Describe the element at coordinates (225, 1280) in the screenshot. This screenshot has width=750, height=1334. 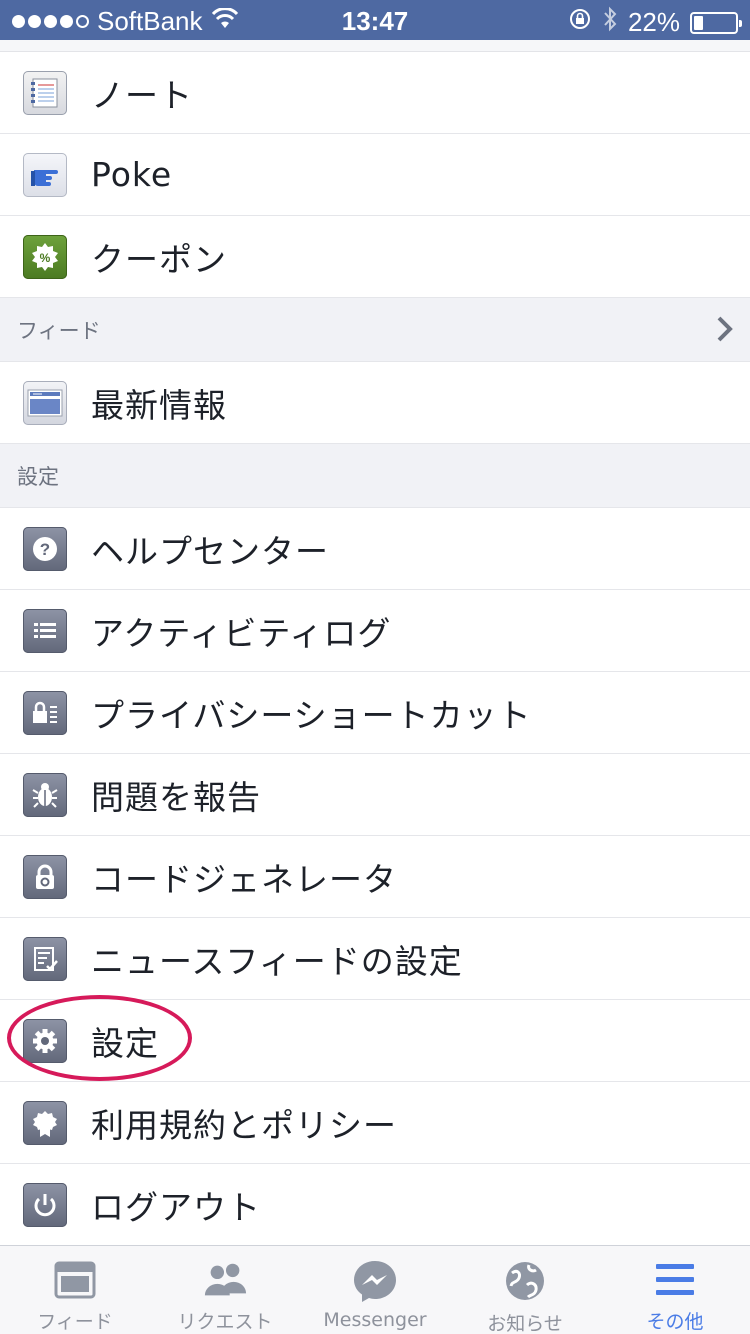
I see `friends-icon` at that location.